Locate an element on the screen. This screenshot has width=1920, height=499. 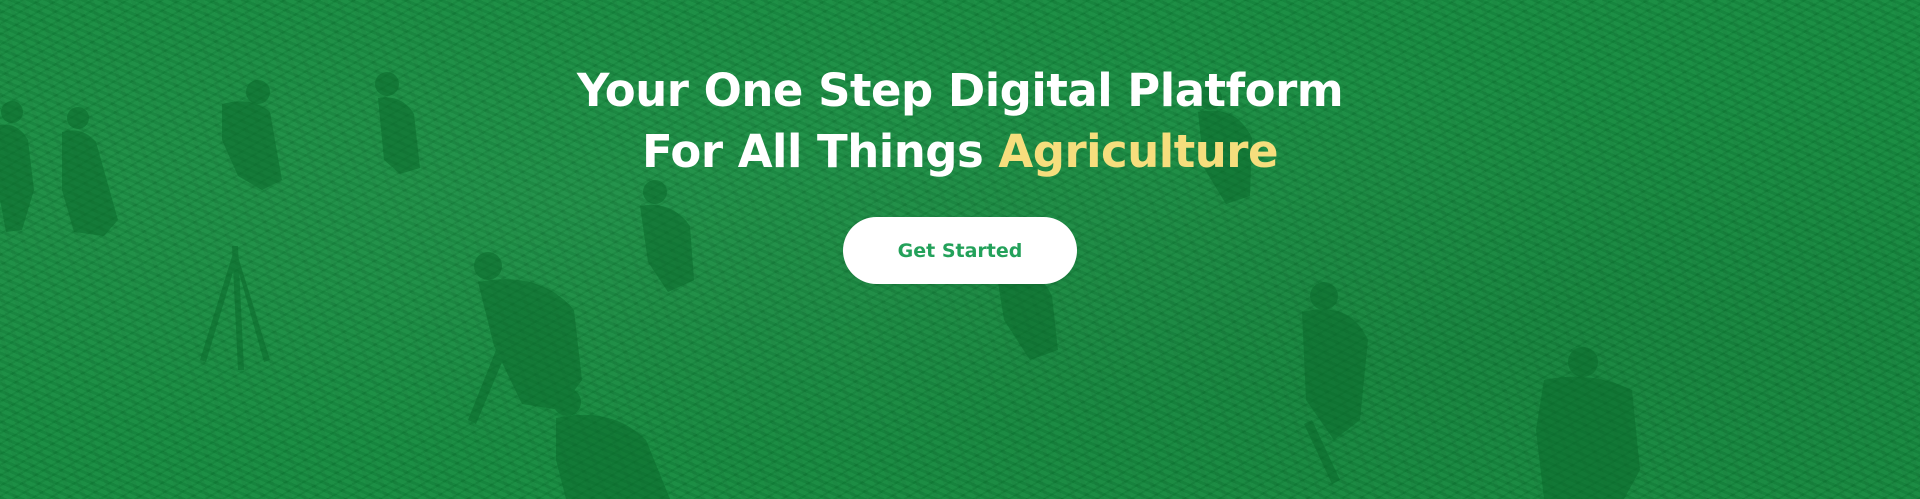
headline-highlight: Agriculture is located at coordinates (1138, 151).